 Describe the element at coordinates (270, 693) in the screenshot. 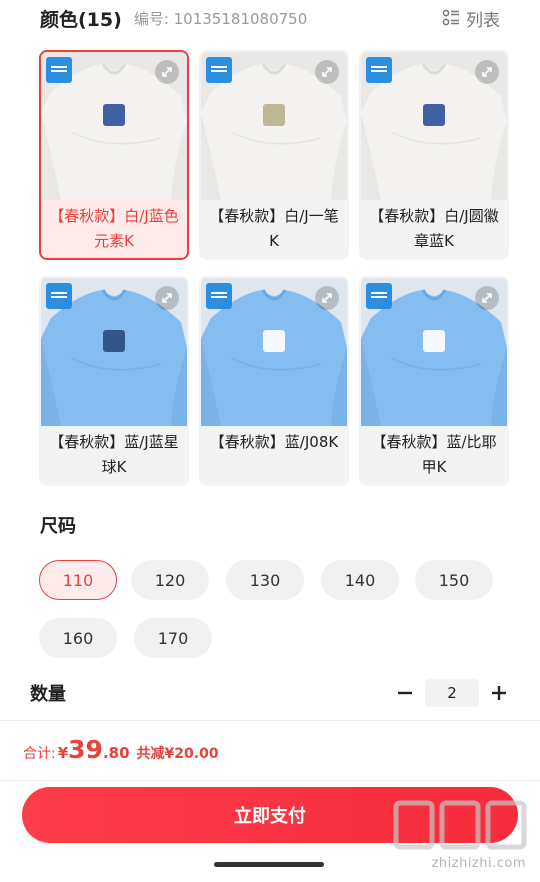

I see `quantity-row: 数量 2` at that location.